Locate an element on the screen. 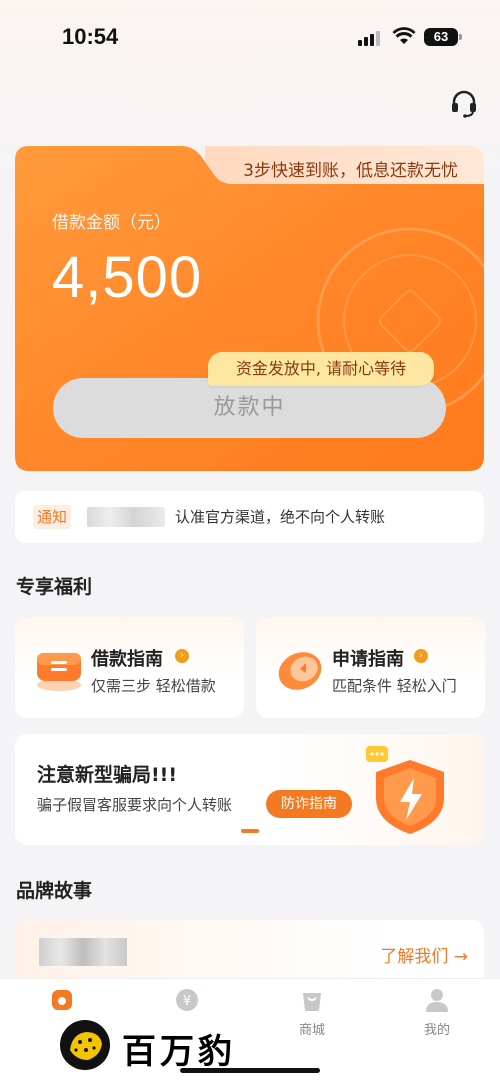  amount-label: 借款金额（元） is located at coordinates (111, 223).